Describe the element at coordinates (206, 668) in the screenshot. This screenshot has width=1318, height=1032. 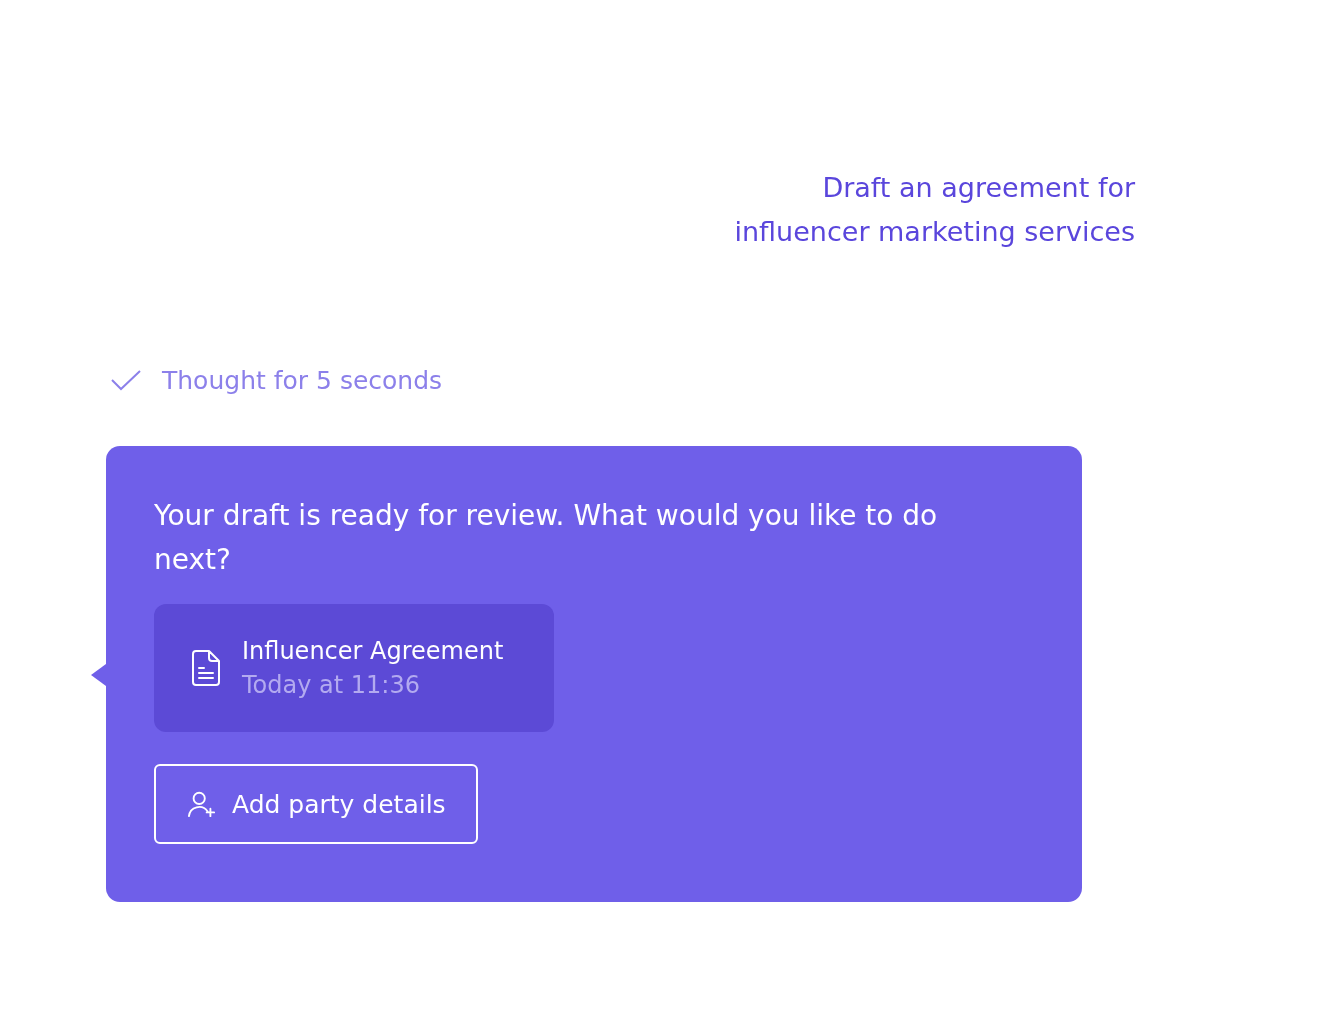
I see `document-icon` at that location.